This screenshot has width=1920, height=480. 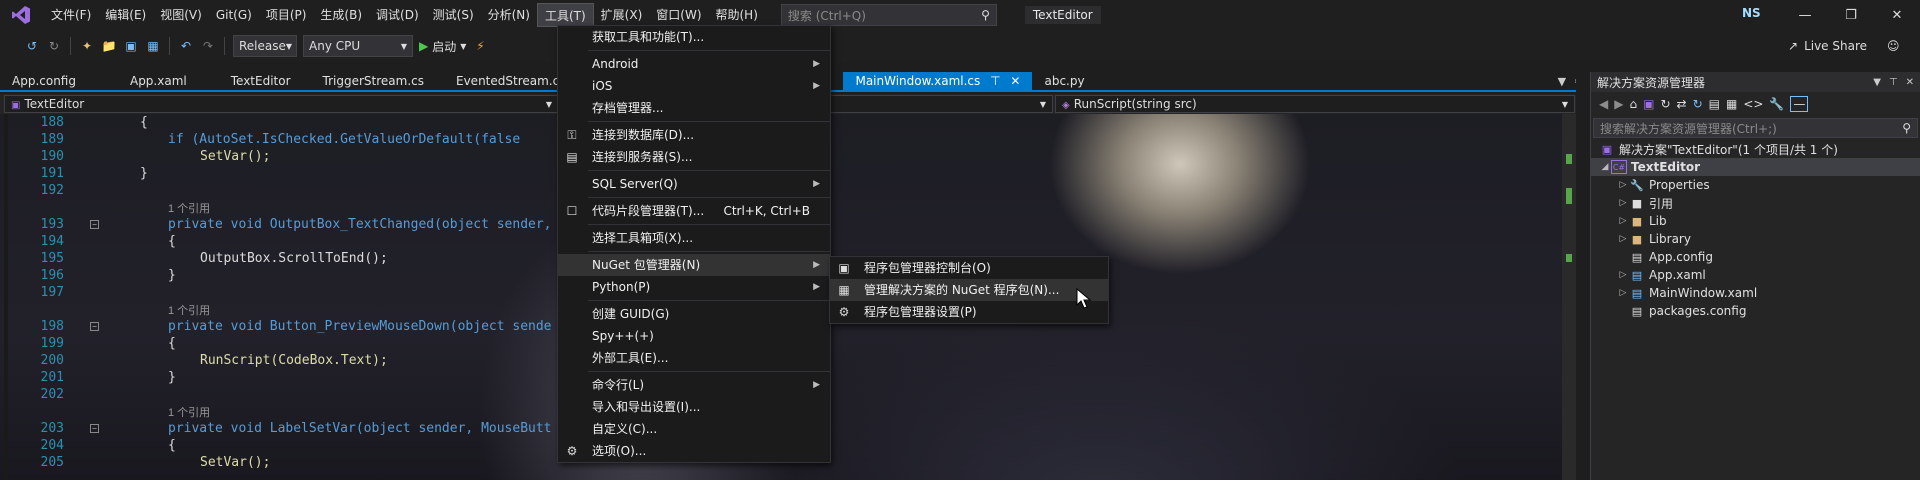 What do you see at coordinates (694, 265) in the screenshot?
I see `menu-item-nuget: NuGet 包管理器(N) ▶` at bounding box center [694, 265].